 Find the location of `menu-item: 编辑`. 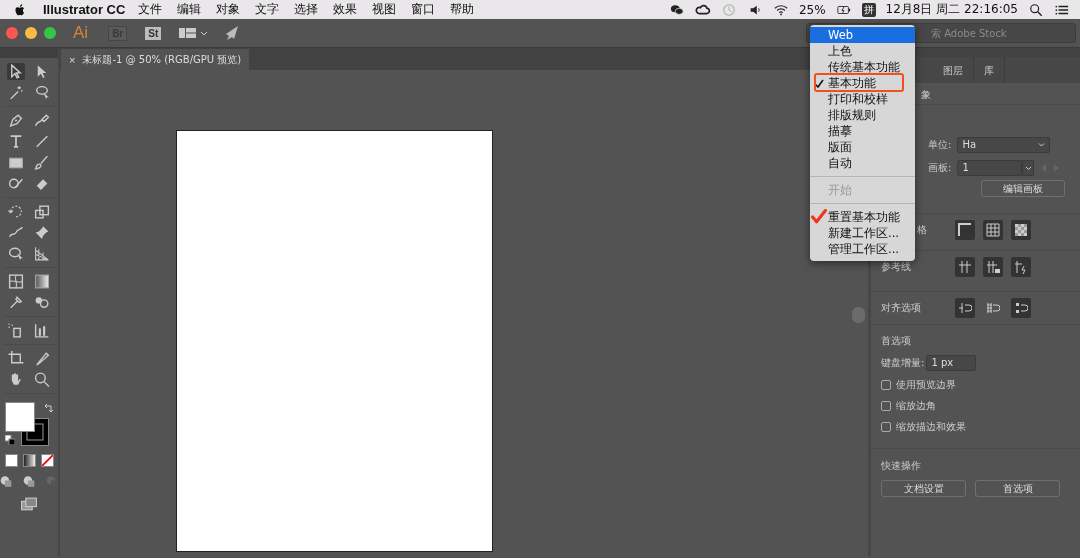

menu-item: 编辑 is located at coordinates (189, 9).